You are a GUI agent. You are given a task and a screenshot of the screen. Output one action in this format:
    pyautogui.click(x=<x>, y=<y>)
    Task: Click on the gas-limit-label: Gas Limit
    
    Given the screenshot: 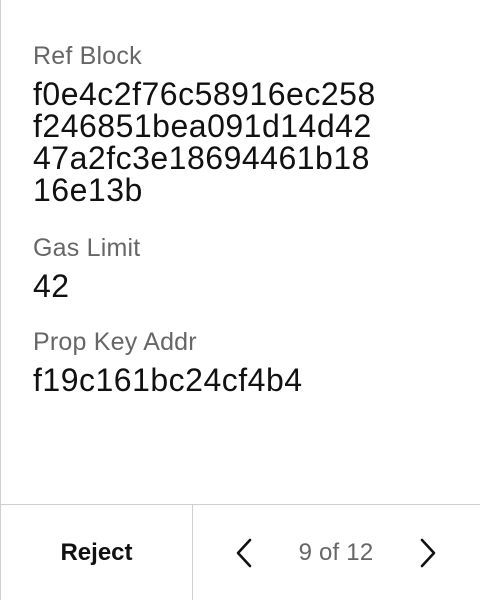 What is the action you would take?
    pyautogui.click(x=87, y=248)
    